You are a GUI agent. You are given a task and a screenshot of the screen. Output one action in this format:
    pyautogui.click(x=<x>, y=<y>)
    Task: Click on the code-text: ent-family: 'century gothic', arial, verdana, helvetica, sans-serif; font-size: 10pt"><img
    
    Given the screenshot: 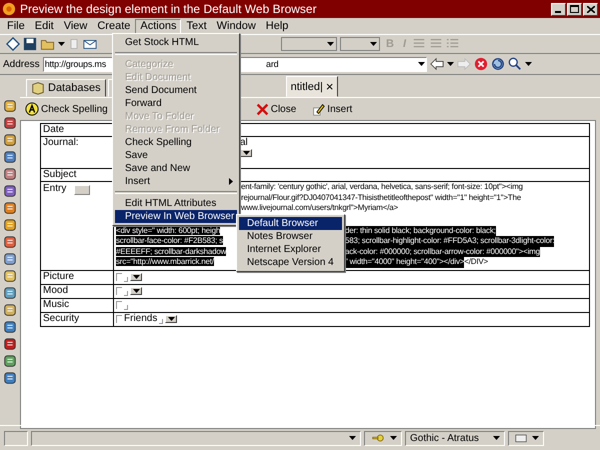 What is the action you would take?
    pyautogui.click(x=382, y=187)
    